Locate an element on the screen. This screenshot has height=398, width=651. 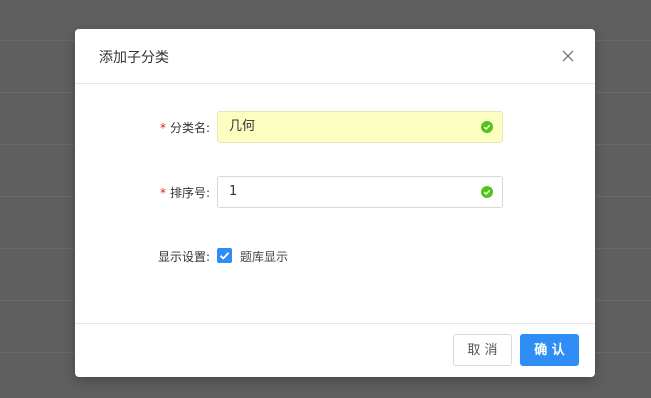
close-icon is located at coordinates (568, 56).